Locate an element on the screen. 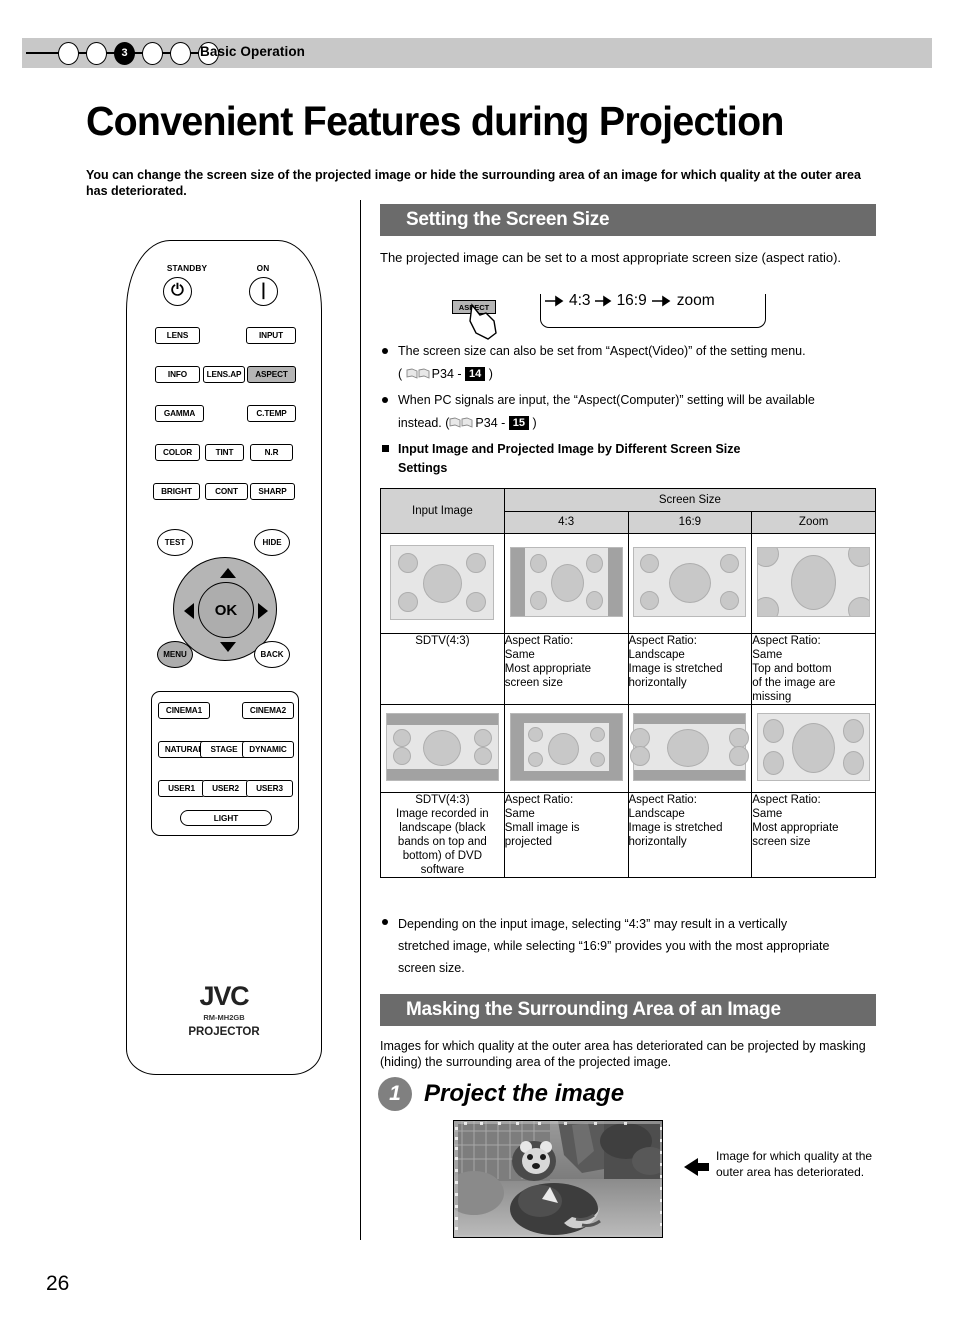  cycle-option-16-9: 16:9 is located at coordinates (631, 300).